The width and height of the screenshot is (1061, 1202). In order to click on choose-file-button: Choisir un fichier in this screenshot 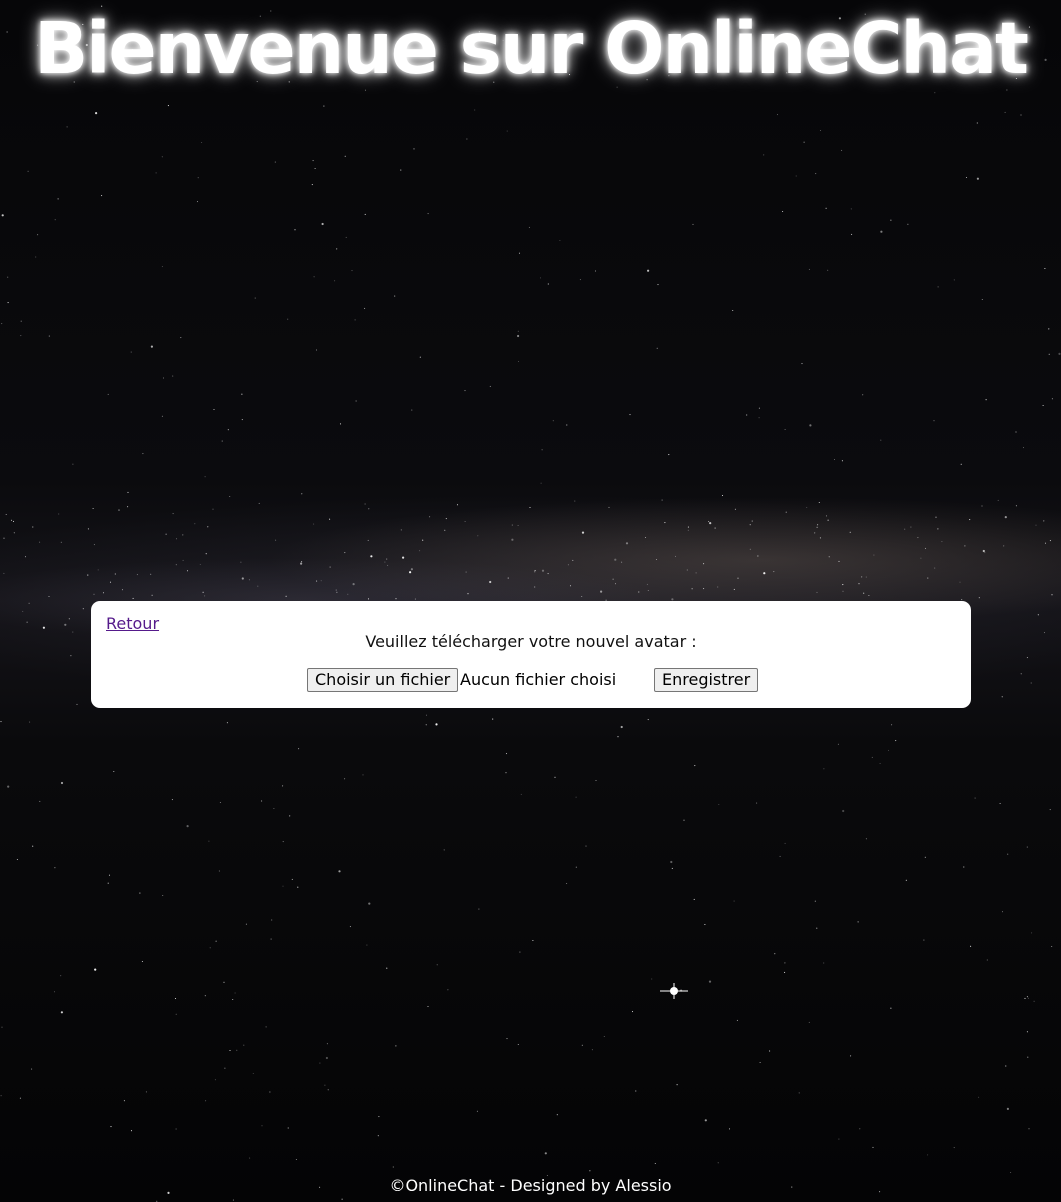, I will do `click(383, 680)`.